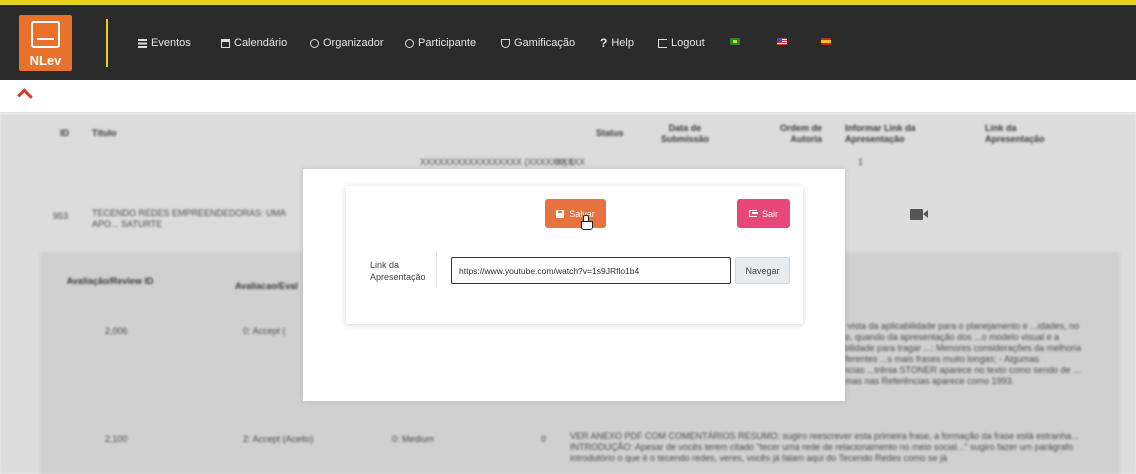 This screenshot has width=1136, height=474. Describe the element at coordinates (398, 271) in the screenshot. I see `link-field-label: Link da Apresentação` at that location.